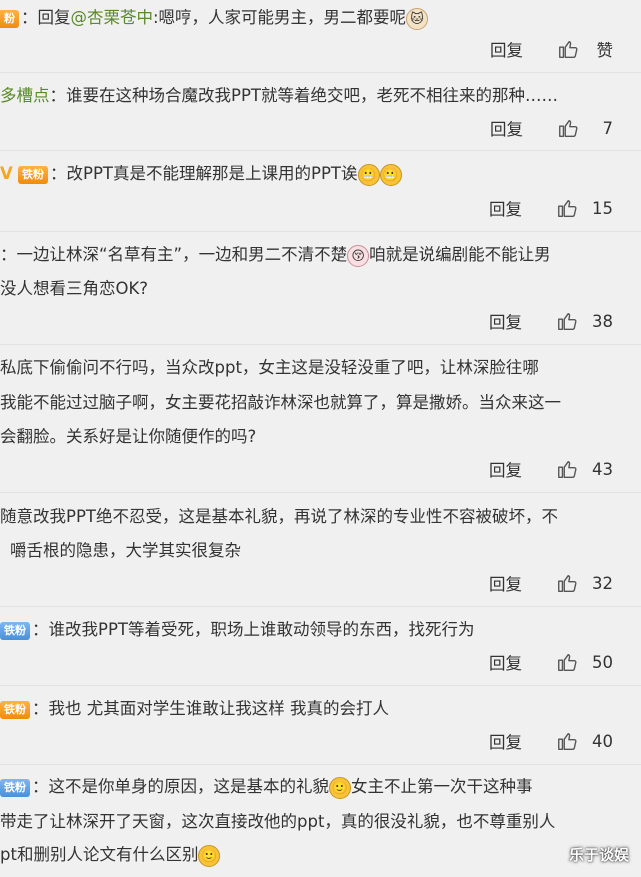 The height and width of the screenshot is (877, 641). What do you see at coordinates (551, 321) in the screenshot?
I see `comment-4-actions: 回复 38` at bounding box center [551, 321].